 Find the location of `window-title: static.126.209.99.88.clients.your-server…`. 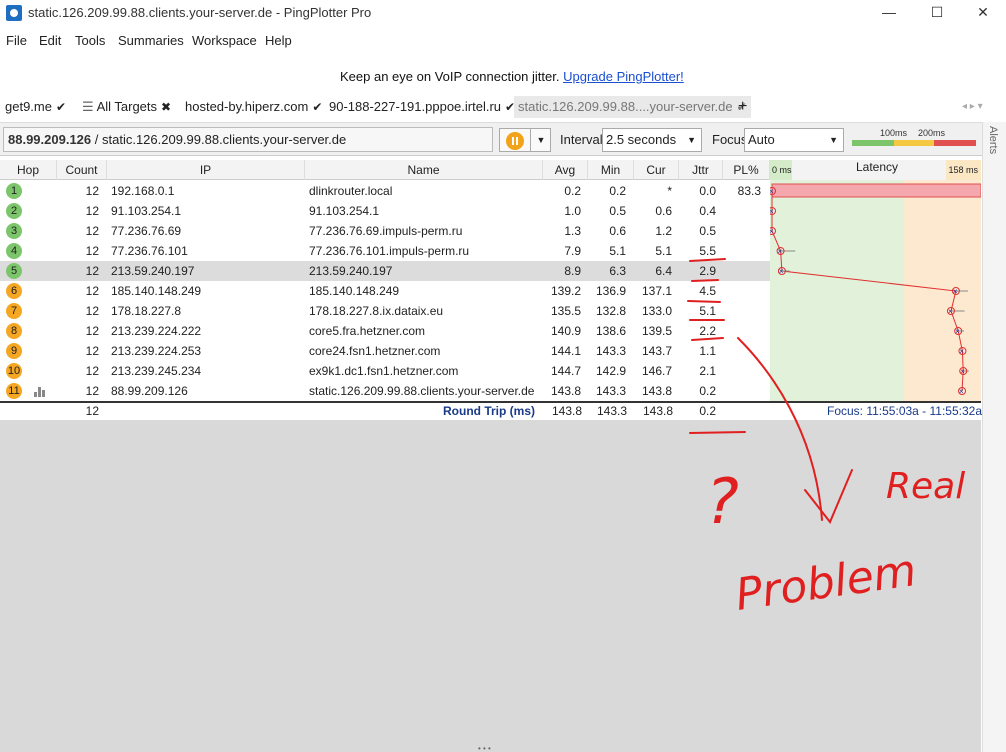

window-title: static.126.209.99.88.clients.your-server… is located at coordinates (200, 12).